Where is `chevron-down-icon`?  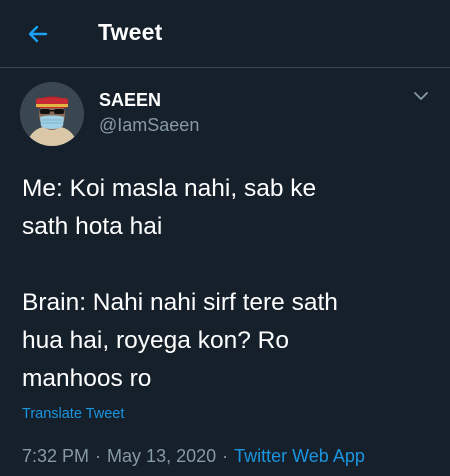 chevron-down-icon is located at coordinates (421, 96).